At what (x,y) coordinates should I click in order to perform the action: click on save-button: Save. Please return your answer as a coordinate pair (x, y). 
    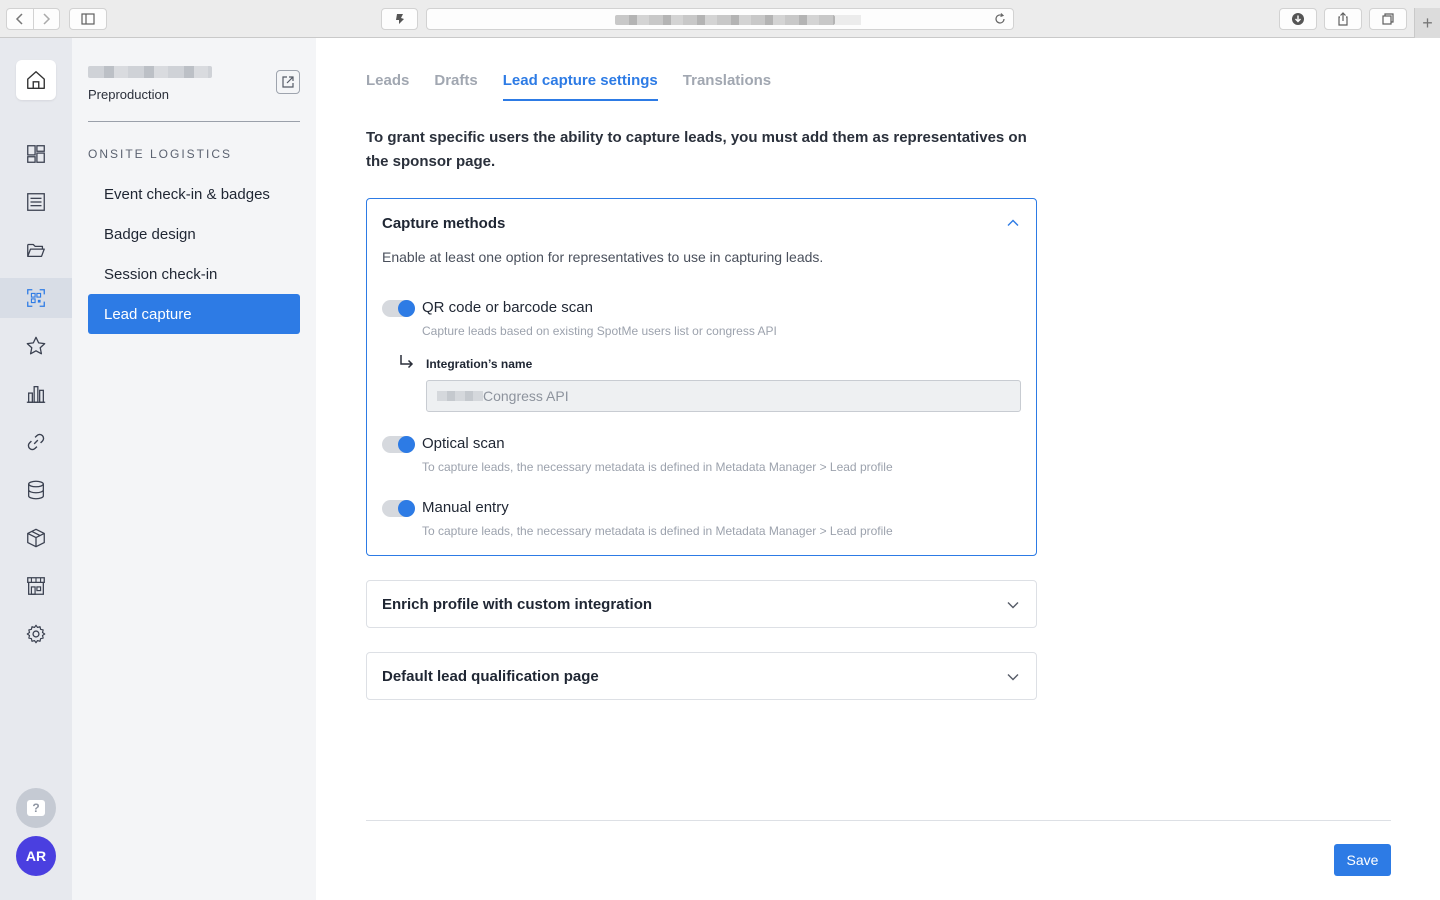
    Looking at the image, I should click on (1362, 860).